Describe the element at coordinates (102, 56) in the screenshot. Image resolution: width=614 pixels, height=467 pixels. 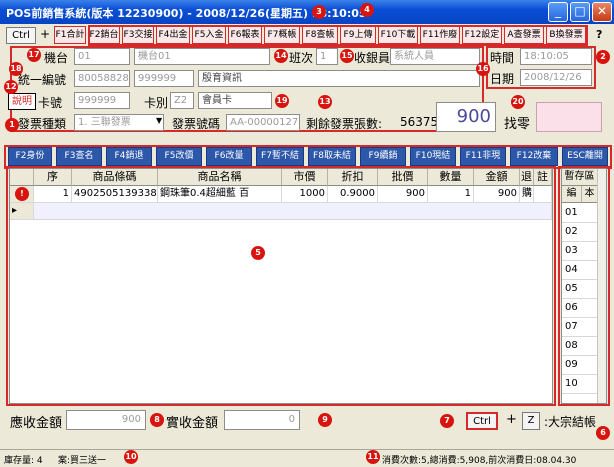
I see `machine-input: 01` at that location.